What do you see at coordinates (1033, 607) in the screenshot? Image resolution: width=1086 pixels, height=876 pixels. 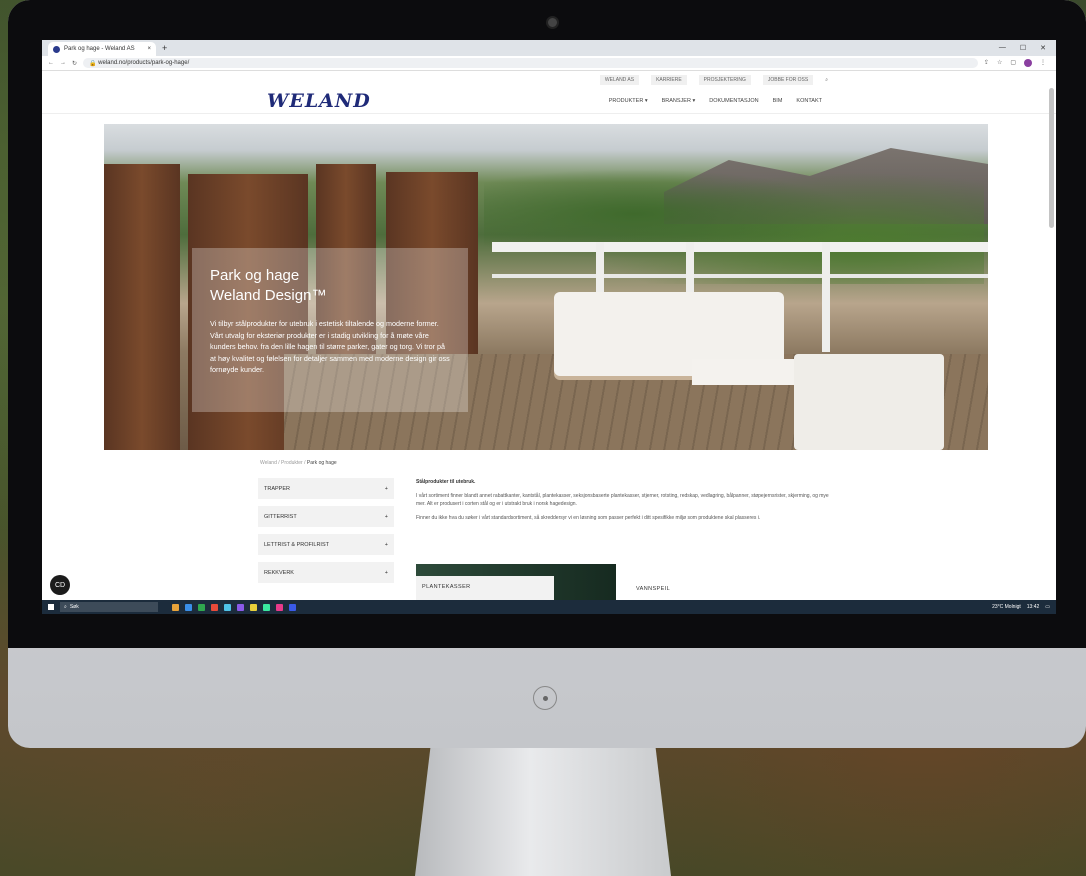 I see `clock-text: 13:42` at bounding box center [1033, 607].